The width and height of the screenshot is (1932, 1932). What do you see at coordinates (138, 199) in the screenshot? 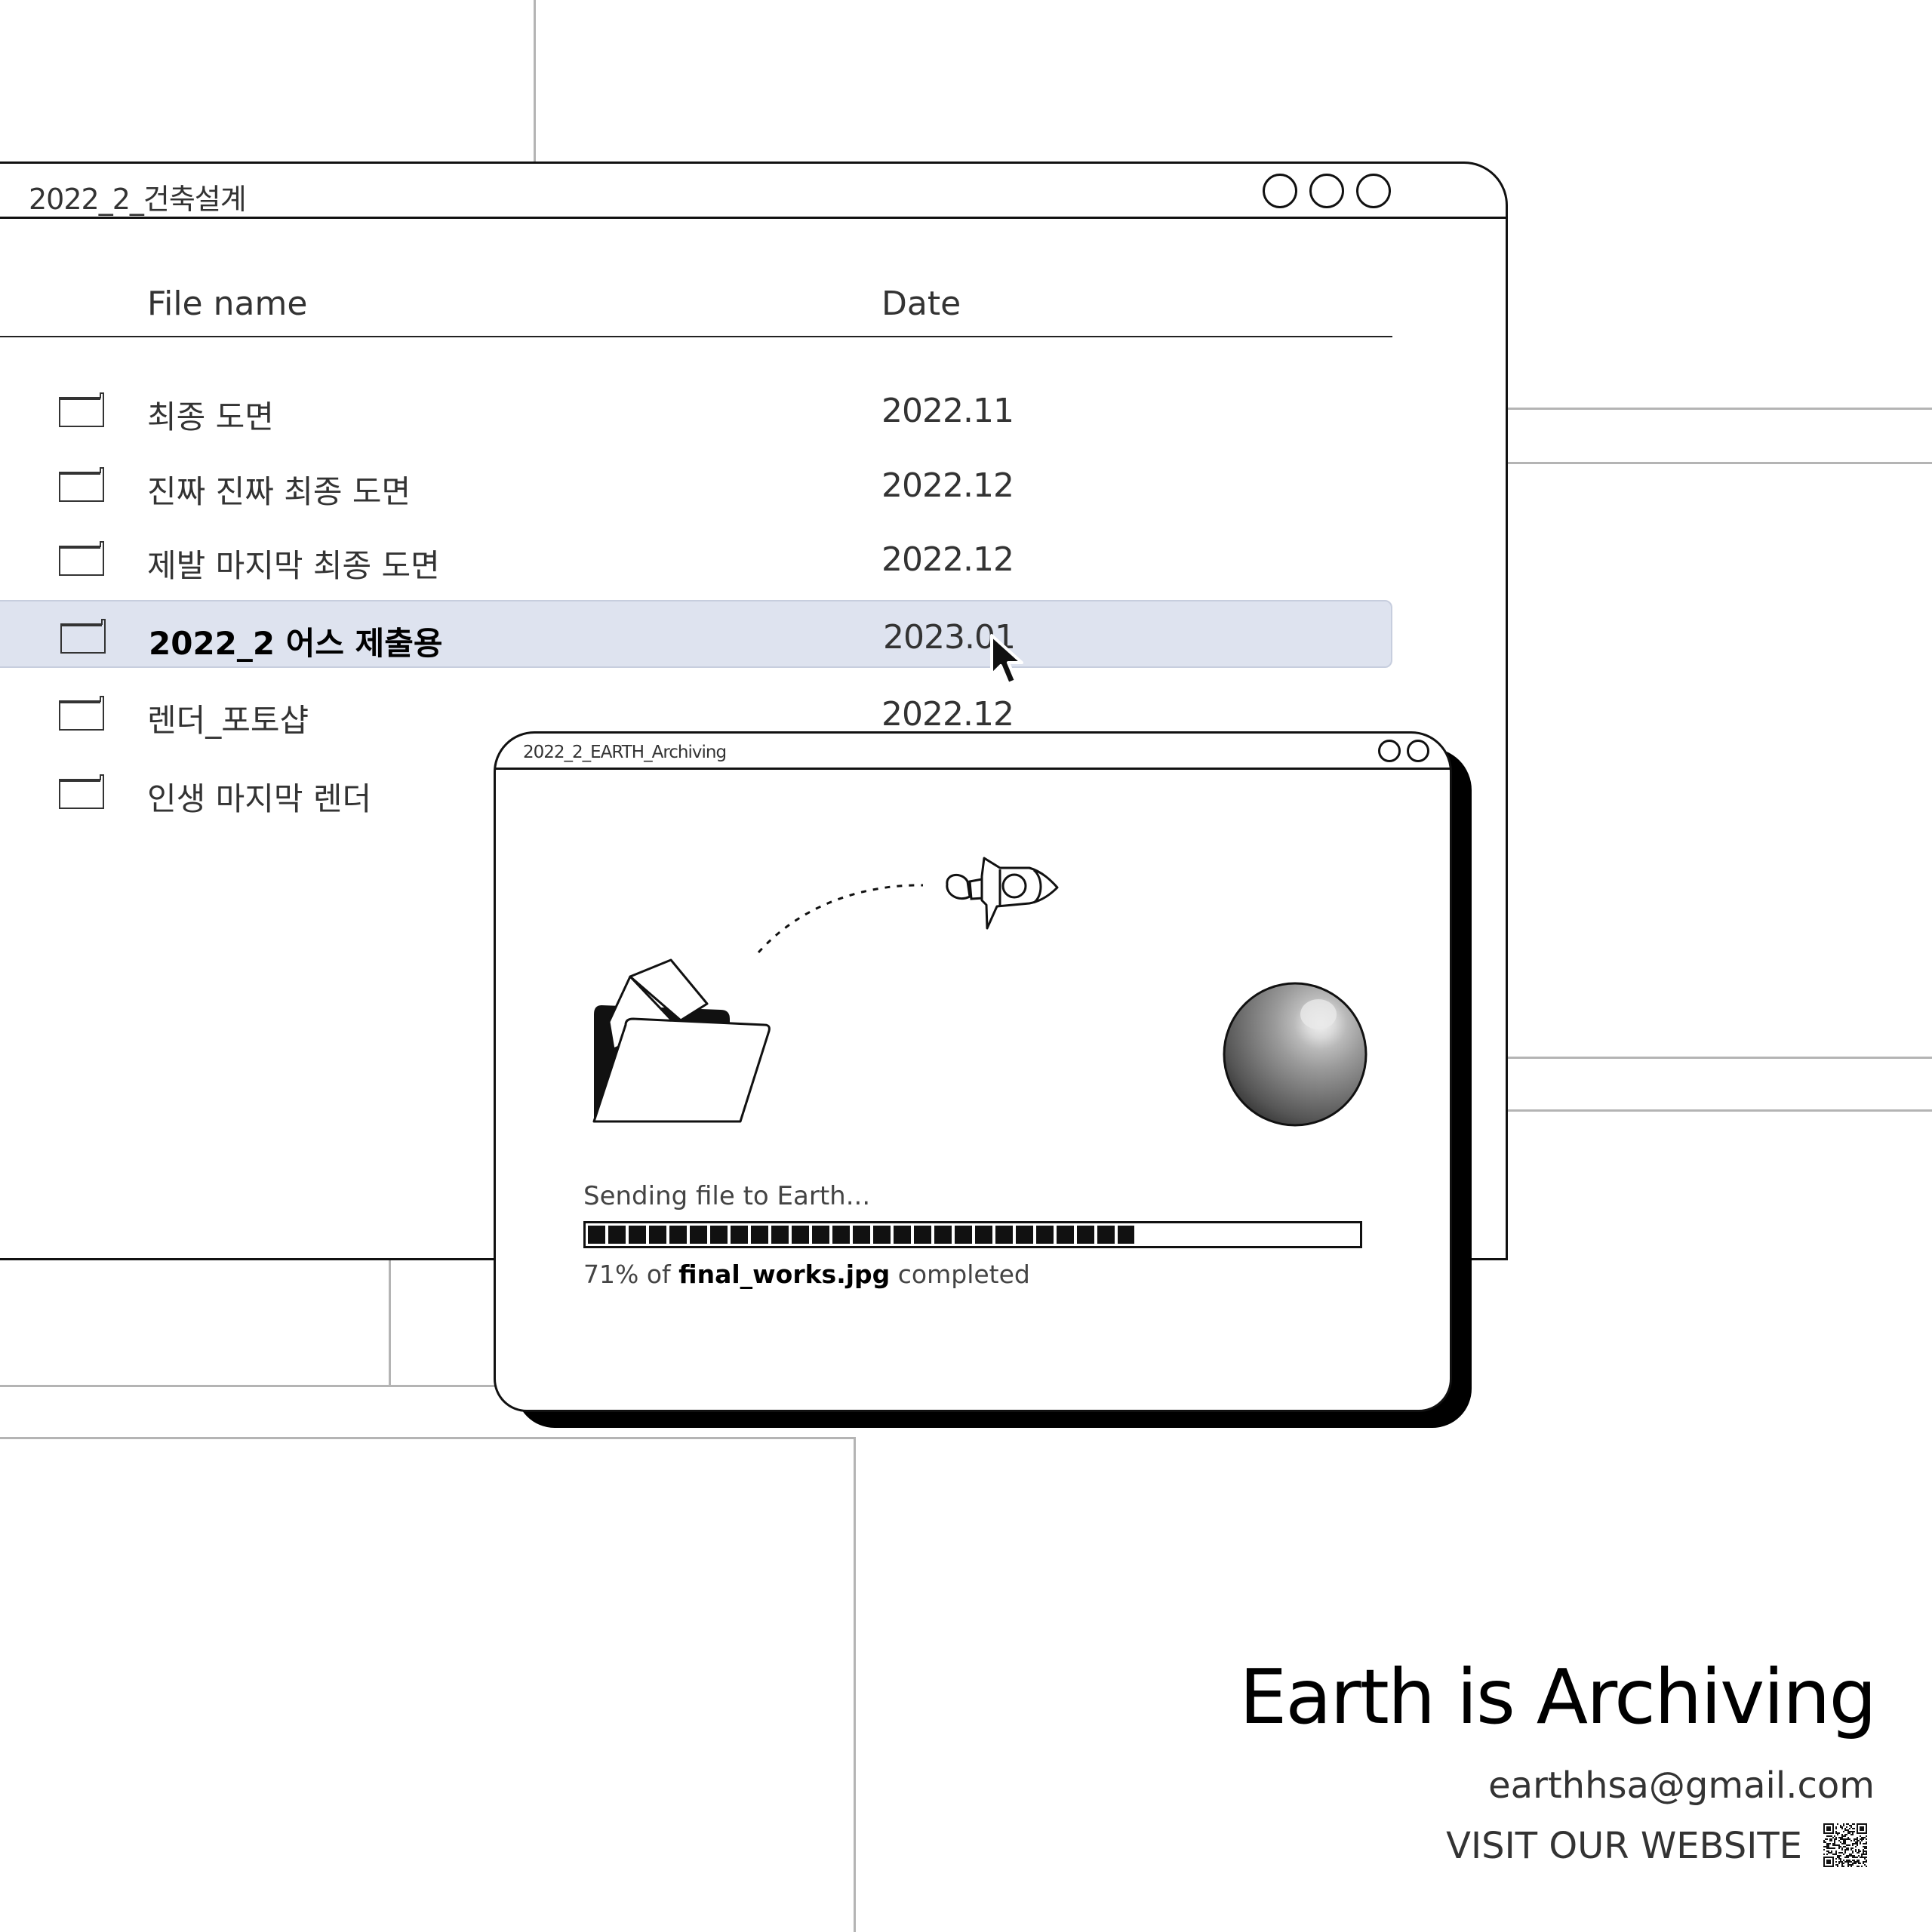
I see `window-title: 2022_2_건축설계` at bounding box center [138, 199].